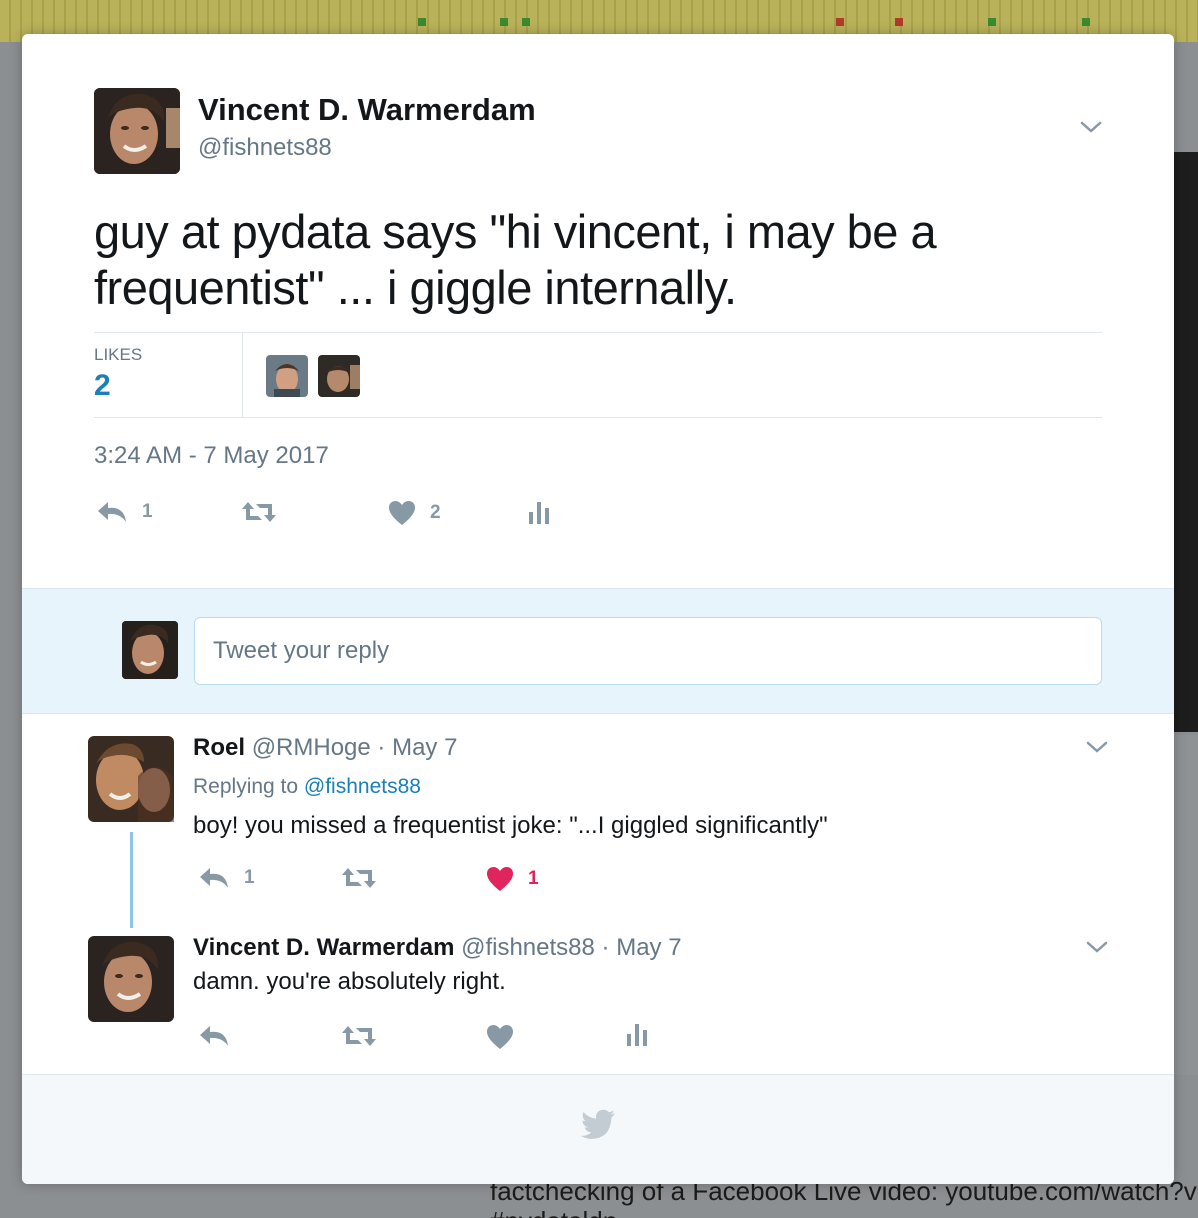  I want to click on like-count: 2, so click(435, 512).